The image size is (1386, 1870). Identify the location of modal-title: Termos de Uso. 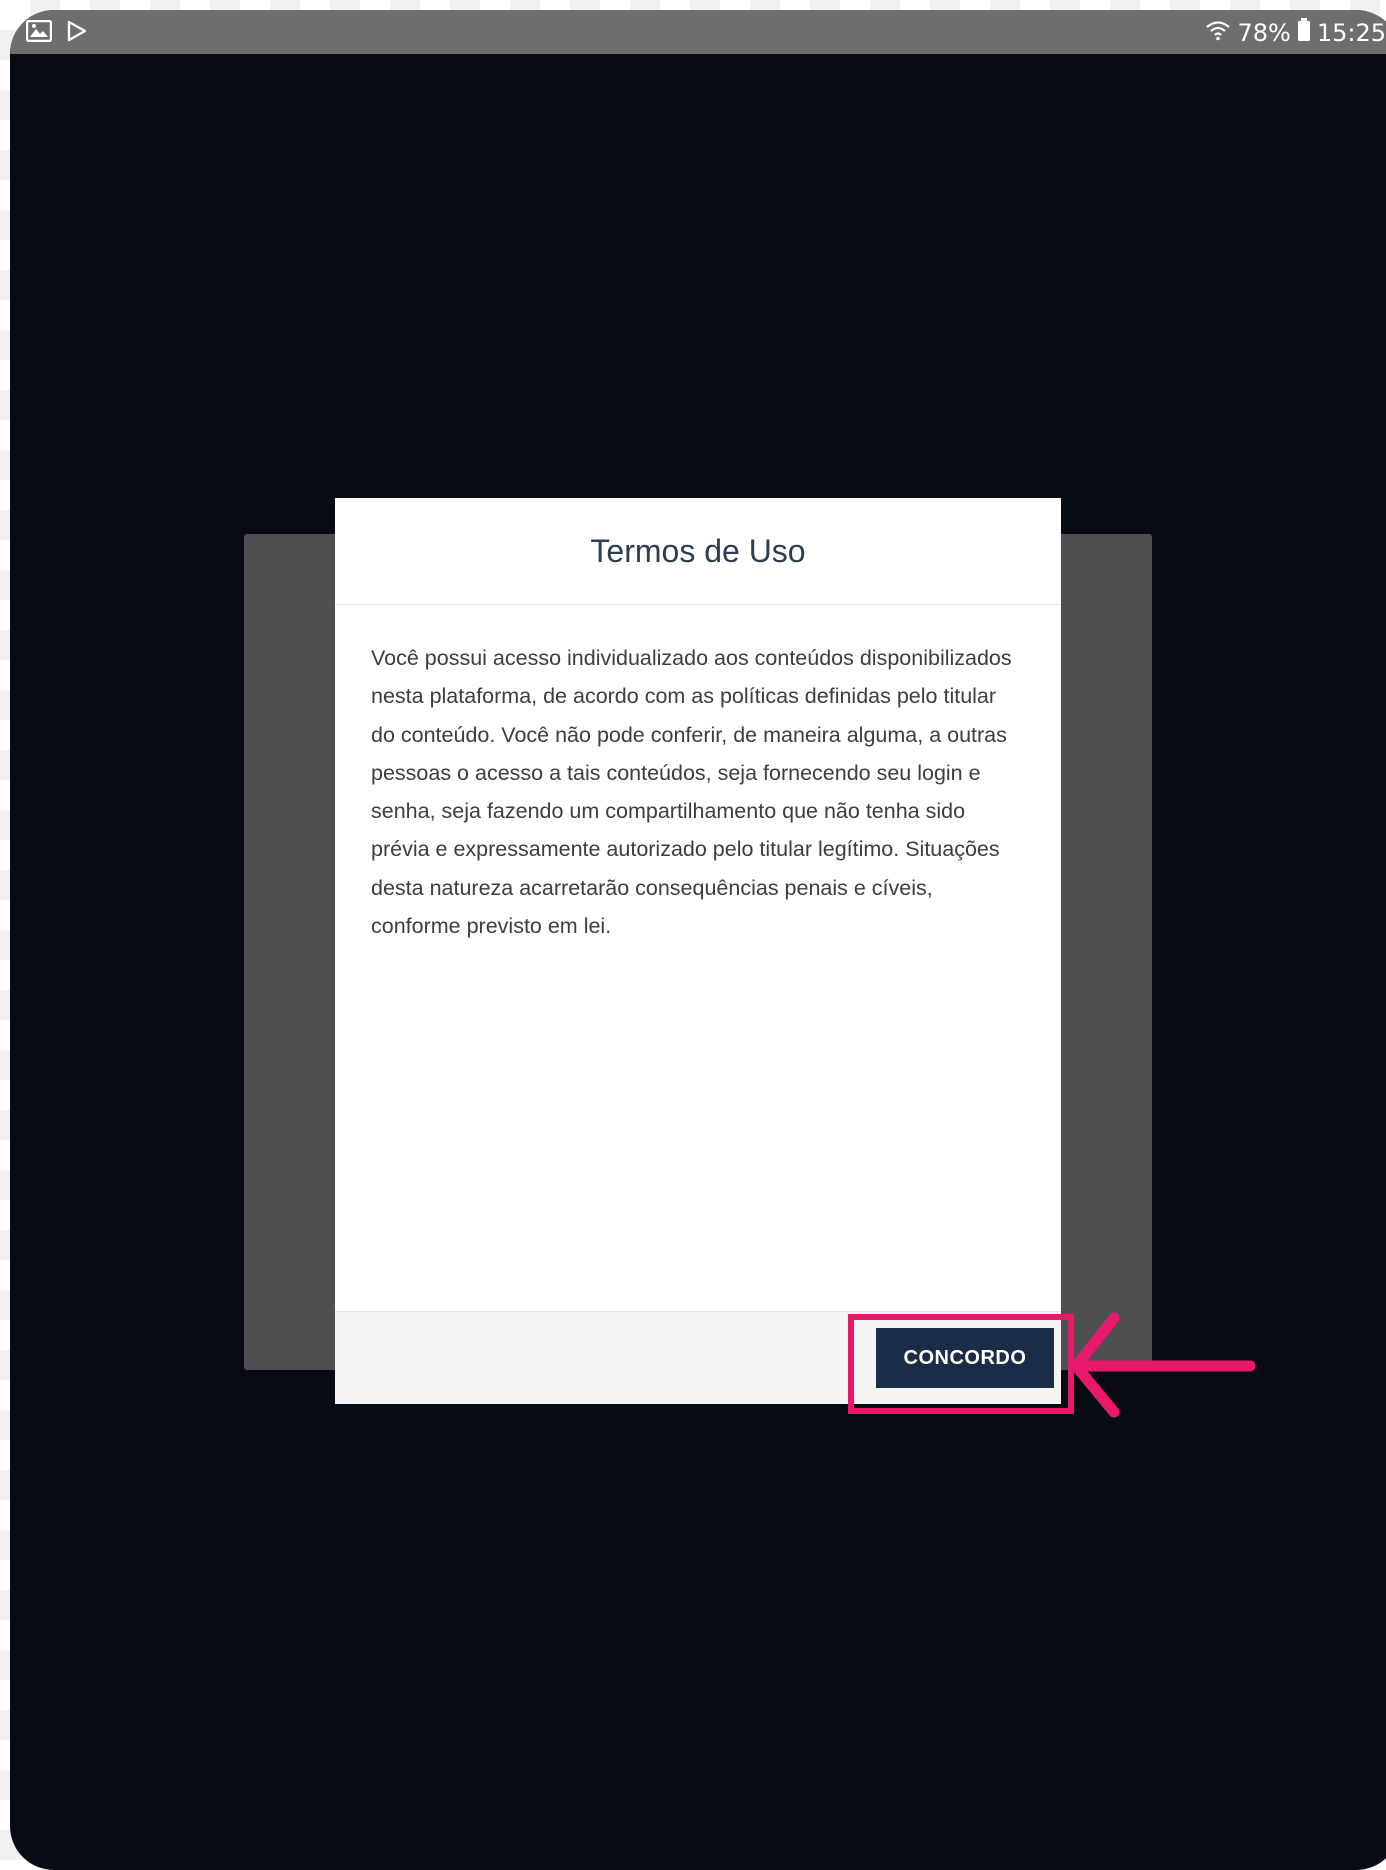
(698, 550).